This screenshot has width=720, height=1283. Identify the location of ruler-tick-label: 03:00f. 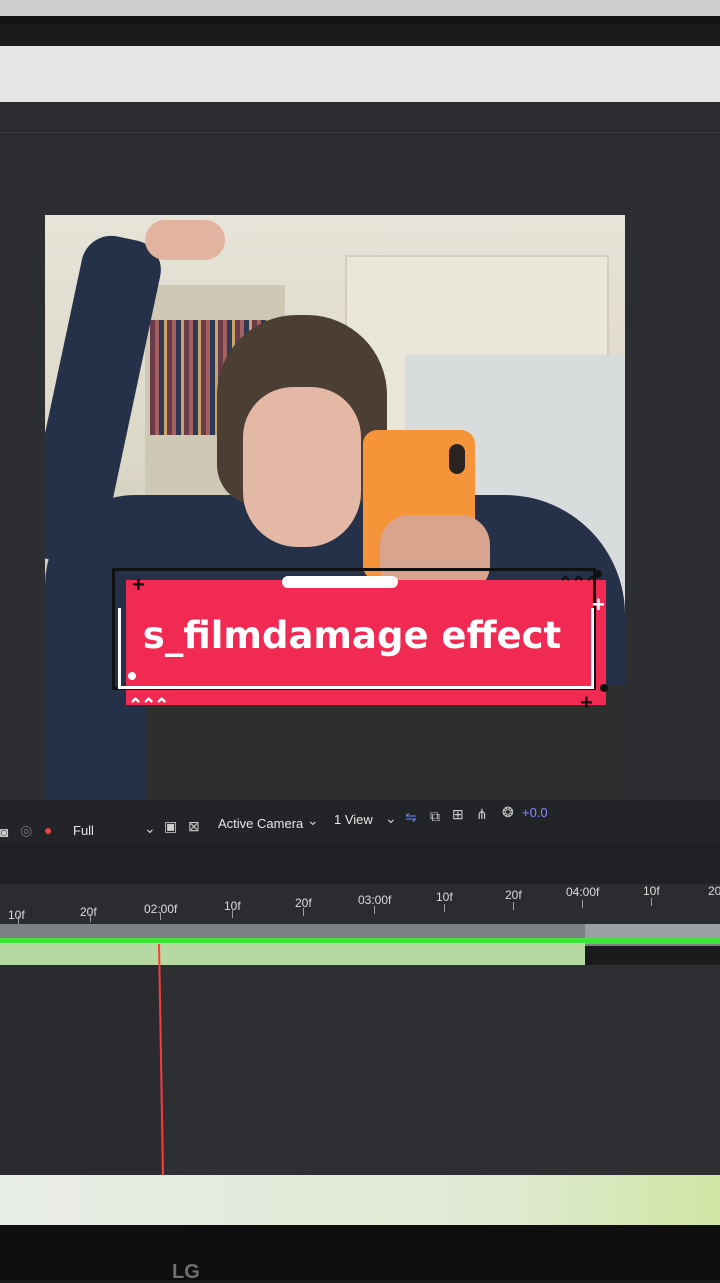
(375, 900).